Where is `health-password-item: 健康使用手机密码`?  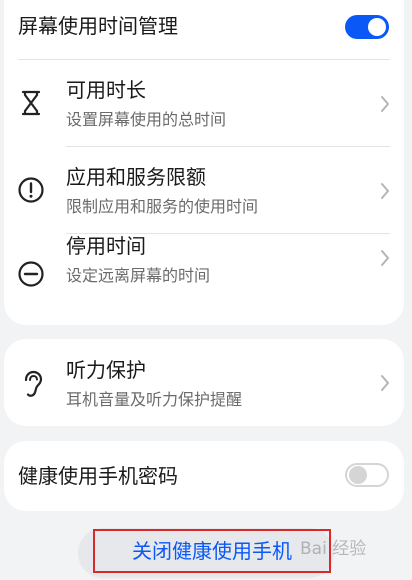 health-password-item: 健康使用手机密码 is located at coordinates (204, 476).